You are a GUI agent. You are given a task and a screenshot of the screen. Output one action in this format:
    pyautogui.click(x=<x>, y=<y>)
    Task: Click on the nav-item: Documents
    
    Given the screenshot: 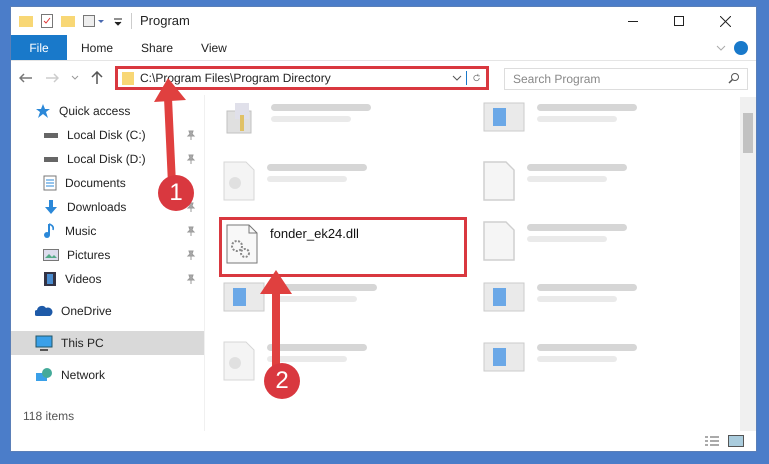 What is the action you would take?
    pyautogui.click(x=84, y=183)
    